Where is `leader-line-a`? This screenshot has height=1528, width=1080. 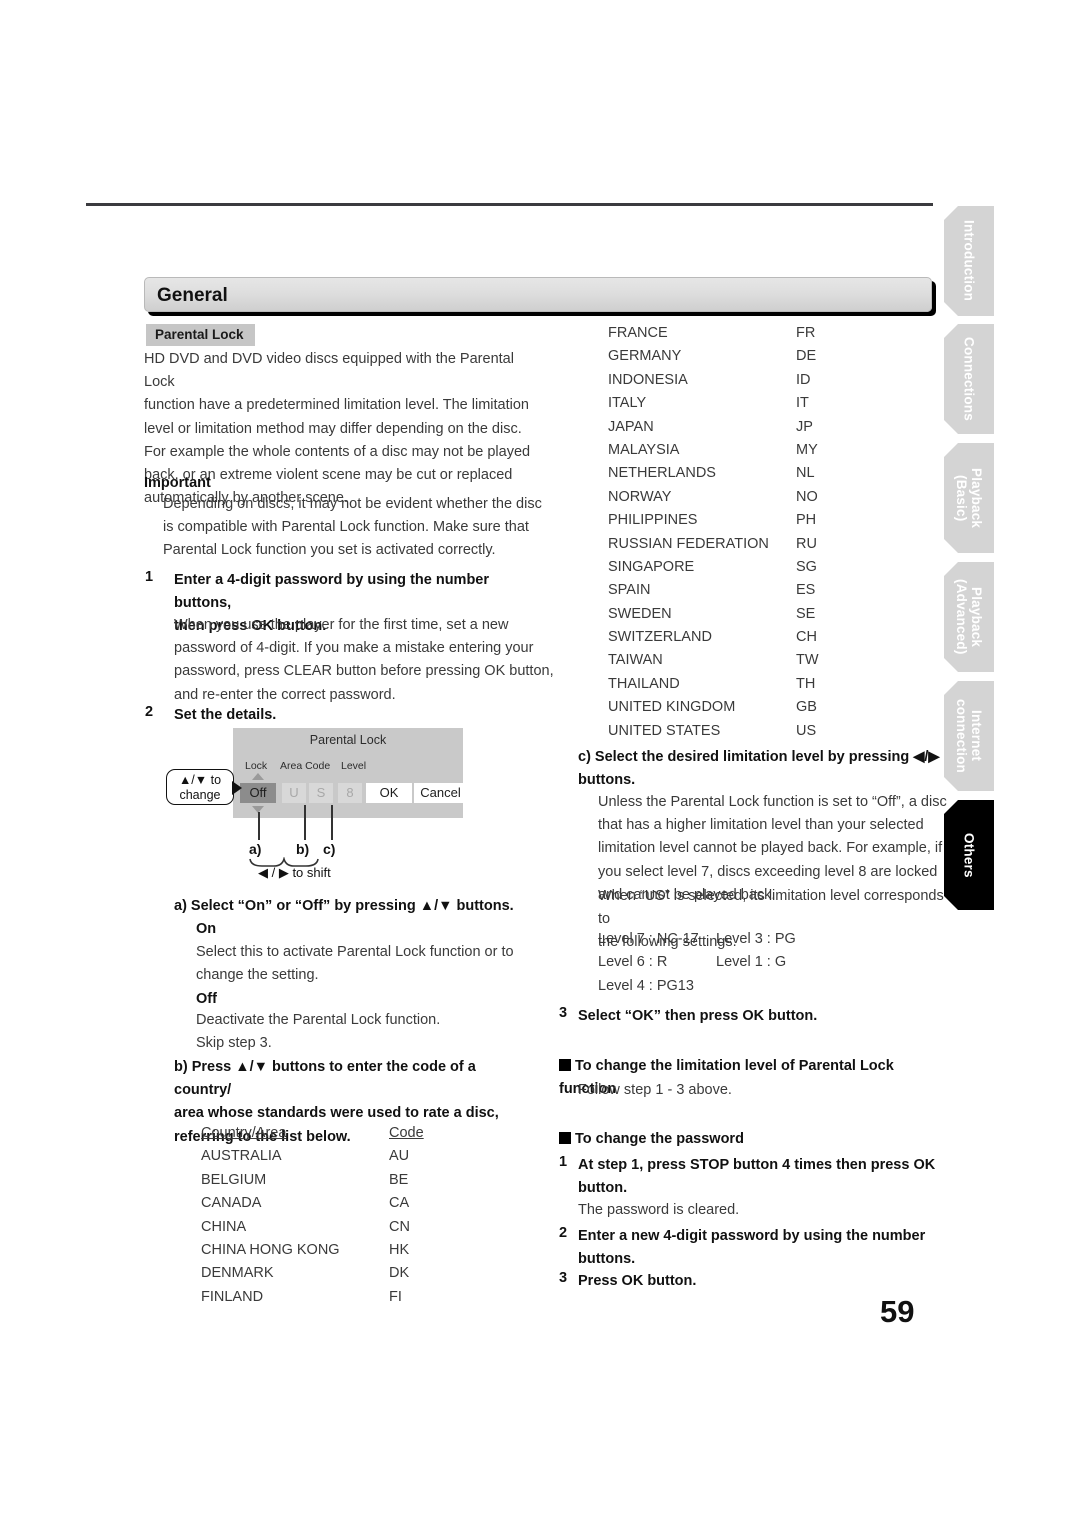
leader-line-a is located at coordinates (259, 826).